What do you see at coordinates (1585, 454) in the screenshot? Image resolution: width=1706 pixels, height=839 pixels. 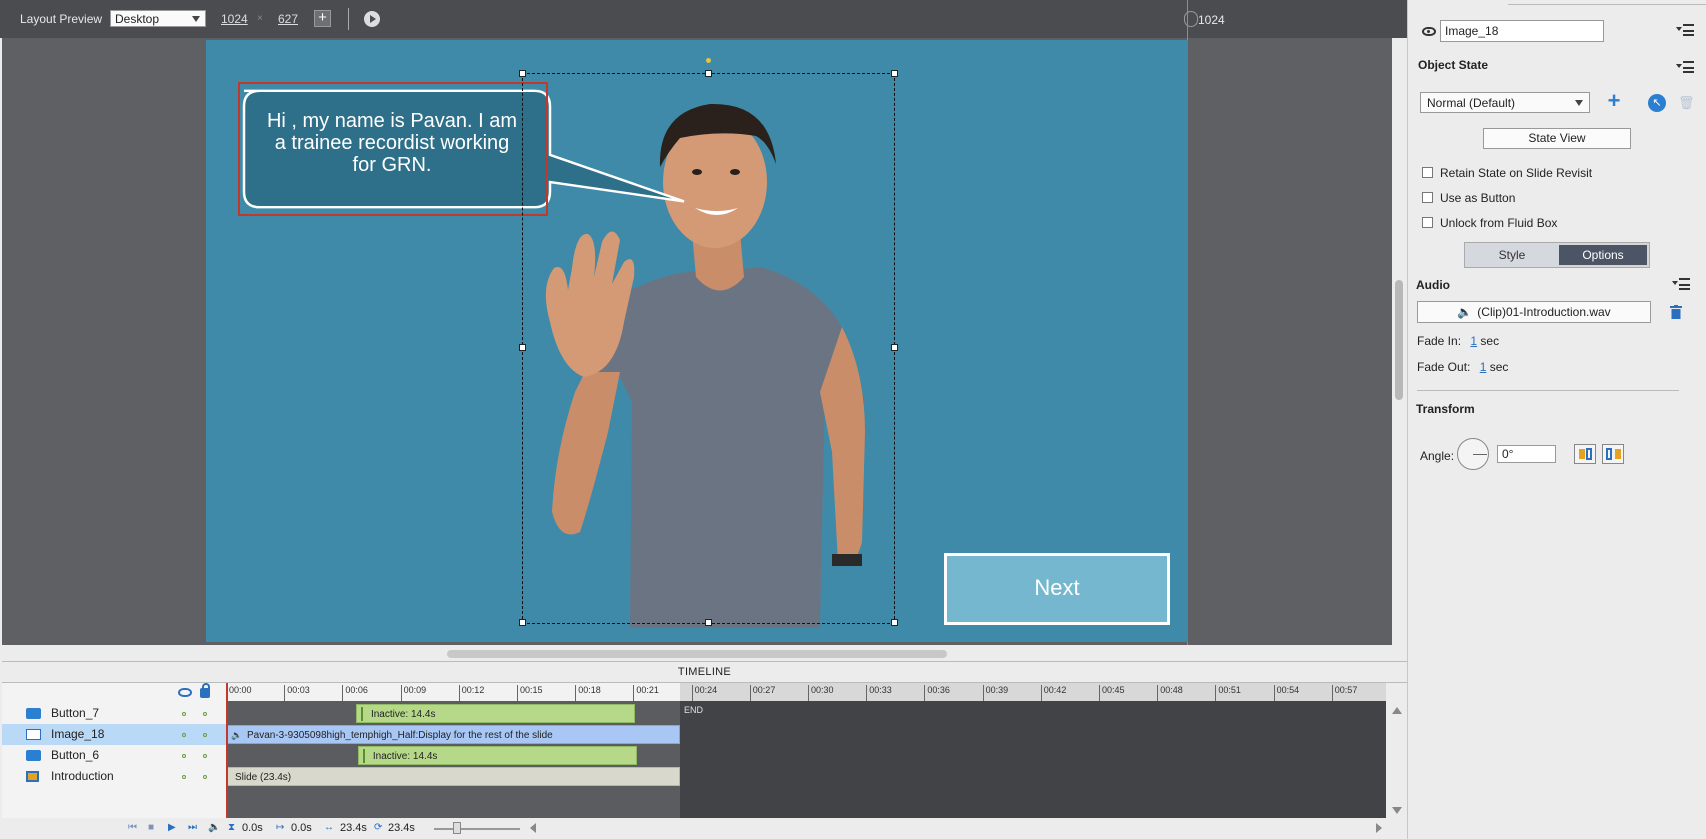 I see `flip-horizontal-button` at bounding box center [1585, 454].